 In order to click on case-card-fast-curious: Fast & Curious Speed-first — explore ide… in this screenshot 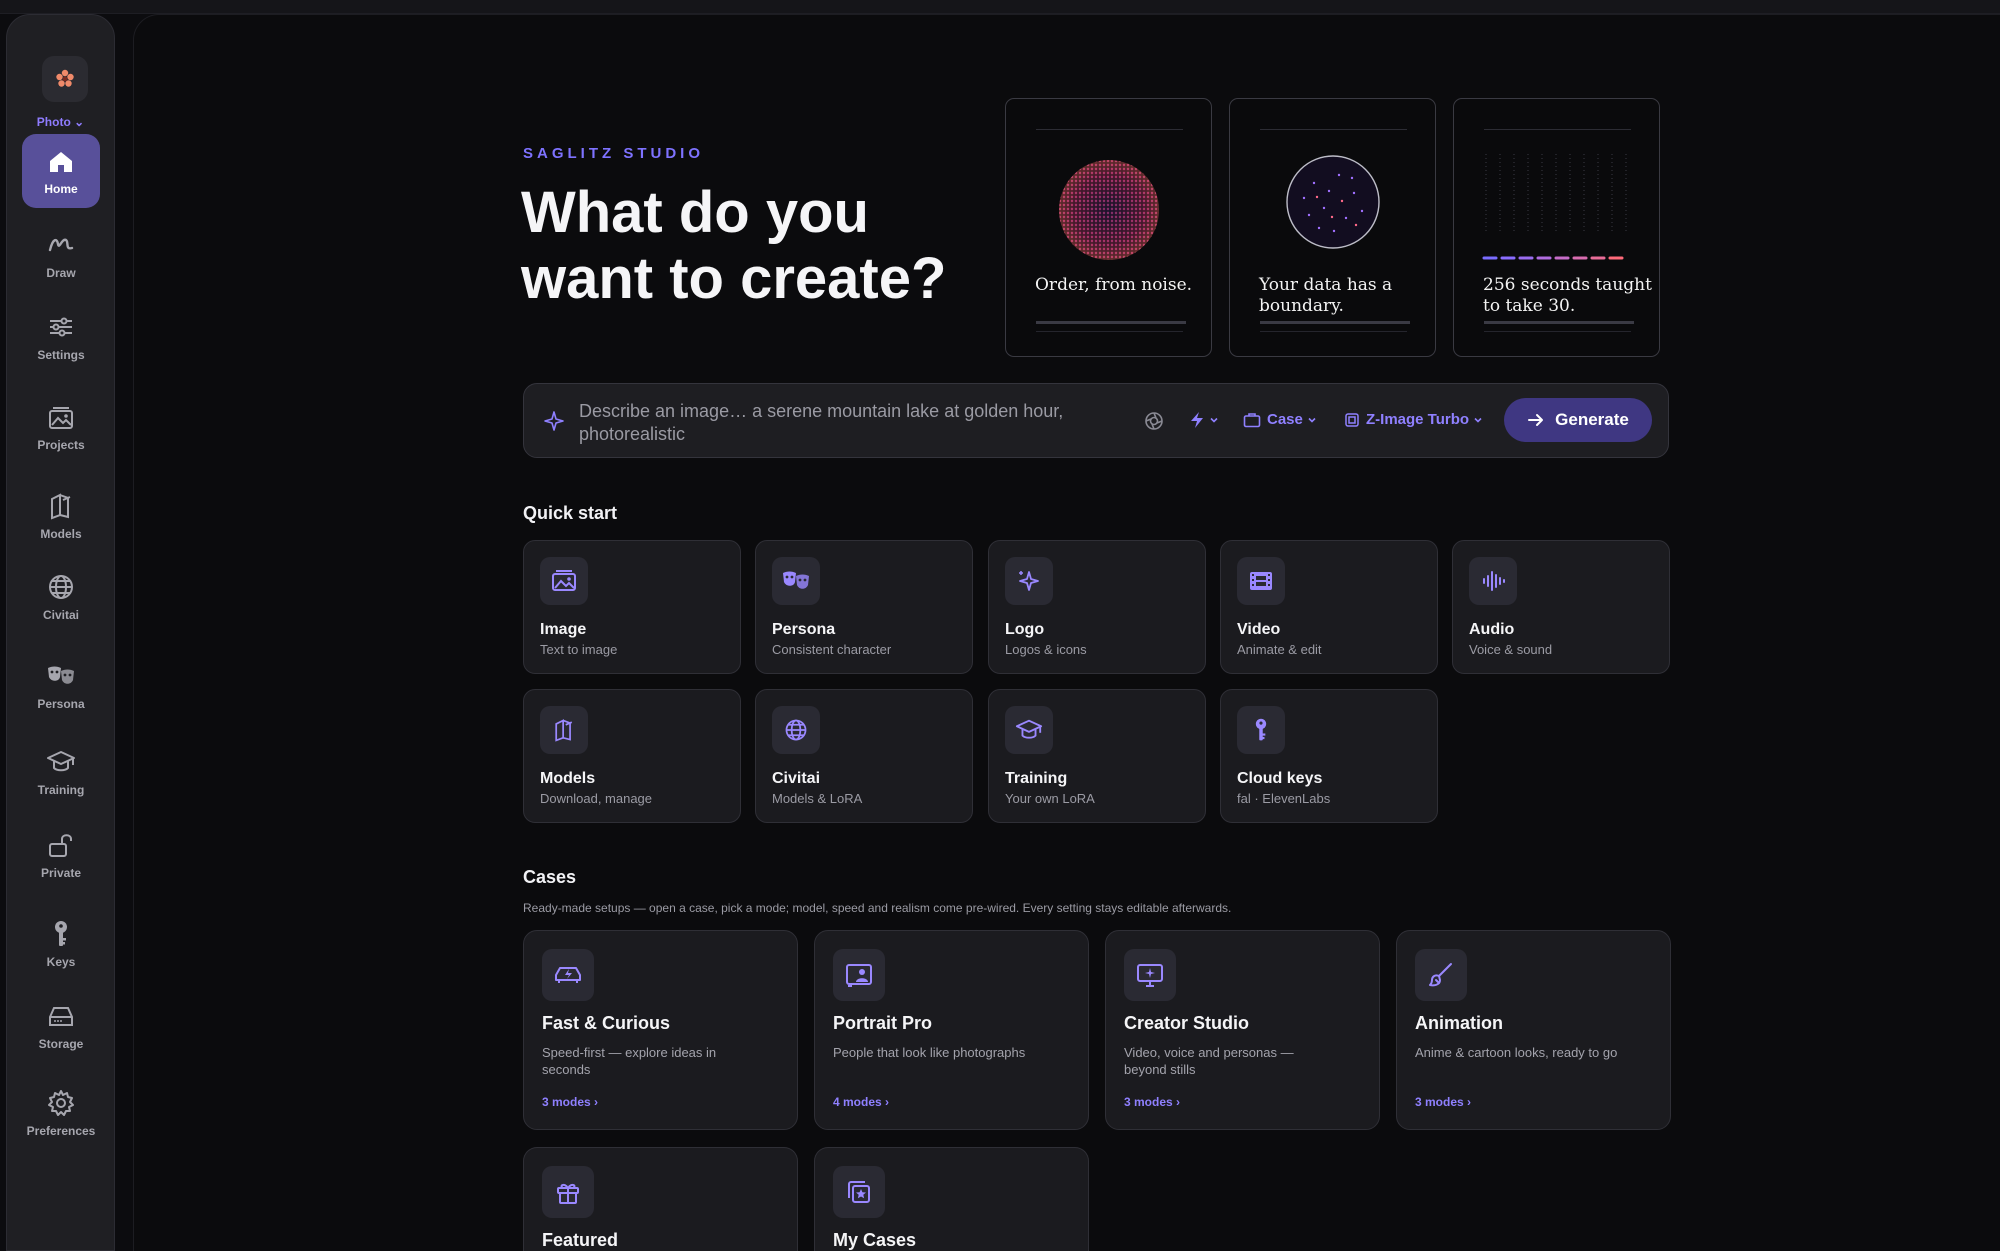, I will do `click(660, 1030)`.